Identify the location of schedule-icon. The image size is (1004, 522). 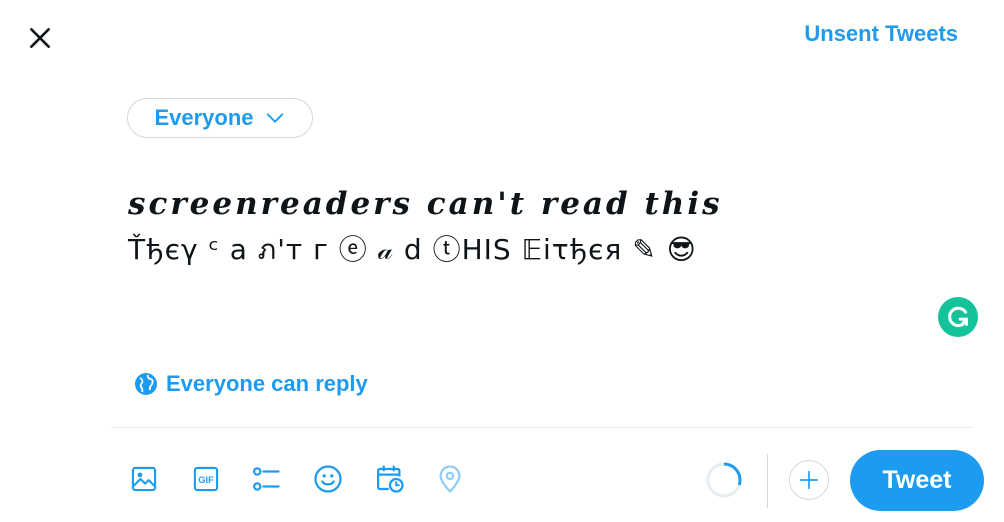
(390, 479).